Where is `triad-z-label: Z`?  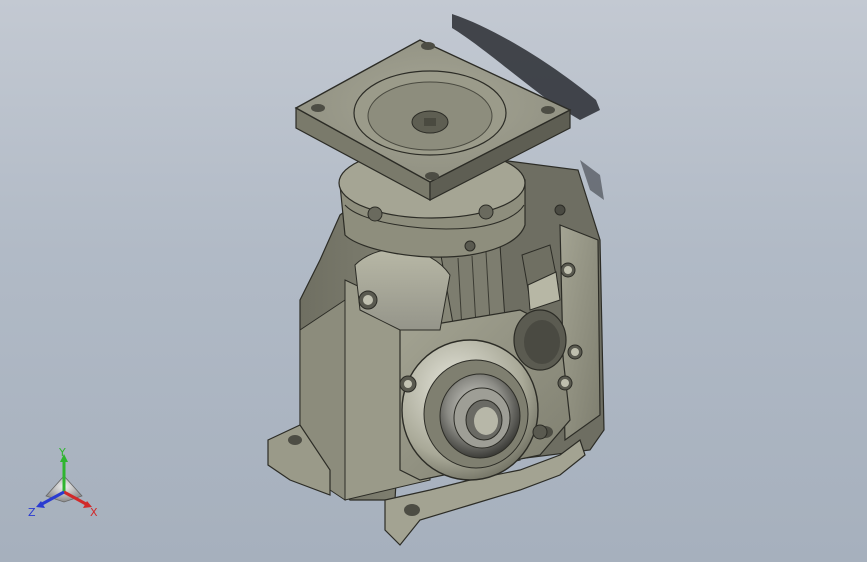
triad-z-label: Z is located at coordinates (32, 512).